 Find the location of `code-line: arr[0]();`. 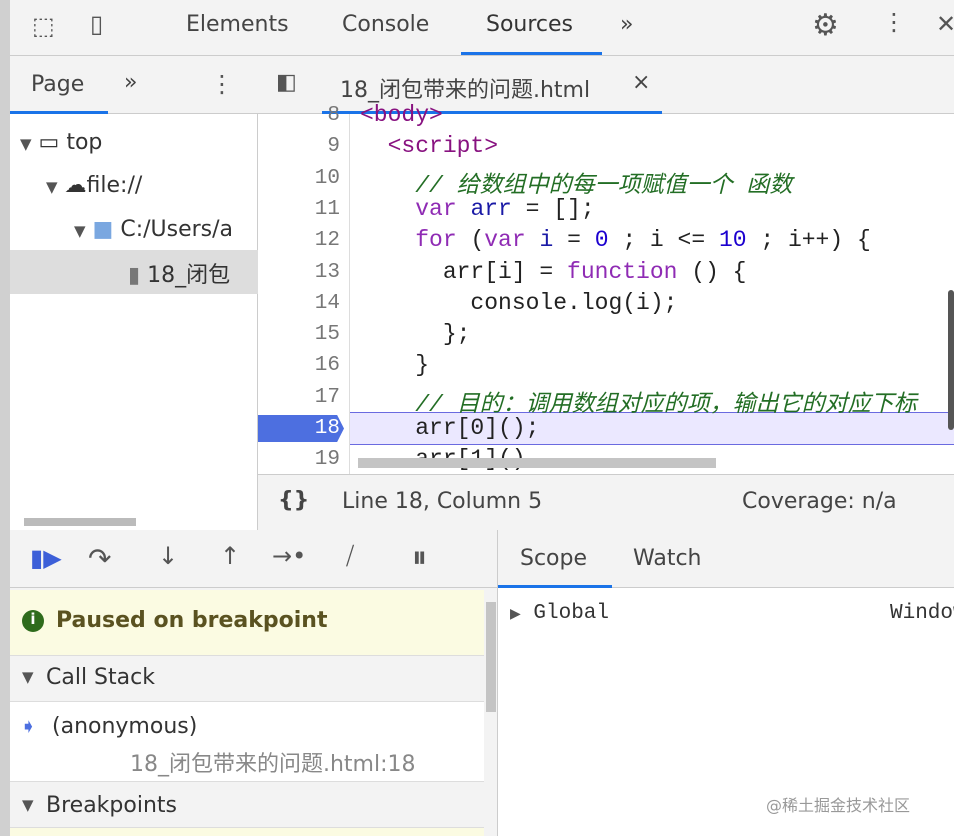

code-line: arr[0](); is located at coordinates (449, 428).